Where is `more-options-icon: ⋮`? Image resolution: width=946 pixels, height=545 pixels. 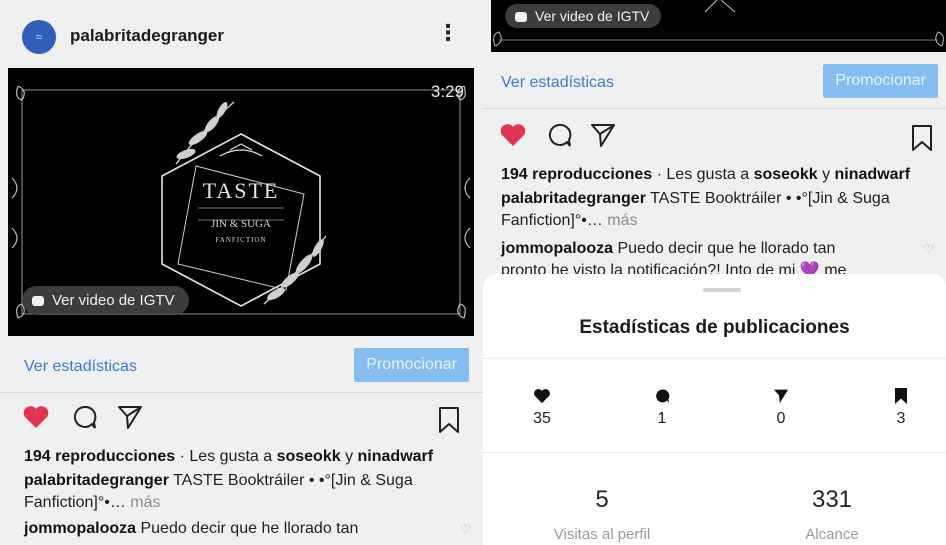 more-options-icon: ⋮ is located at coordinates (448, 33).